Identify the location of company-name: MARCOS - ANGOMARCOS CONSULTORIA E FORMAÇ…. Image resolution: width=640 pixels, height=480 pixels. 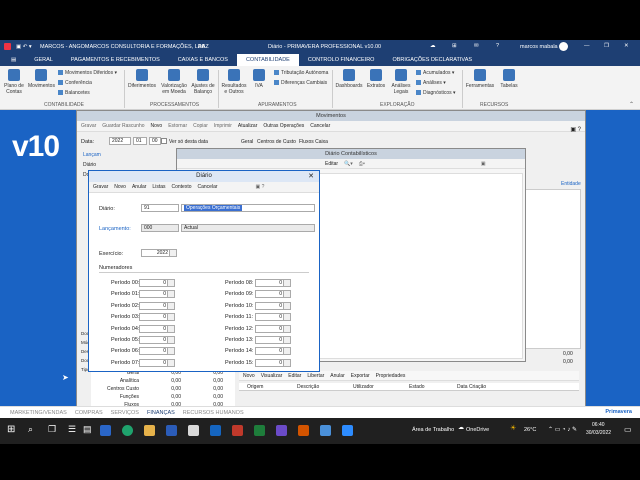
(123, 47).